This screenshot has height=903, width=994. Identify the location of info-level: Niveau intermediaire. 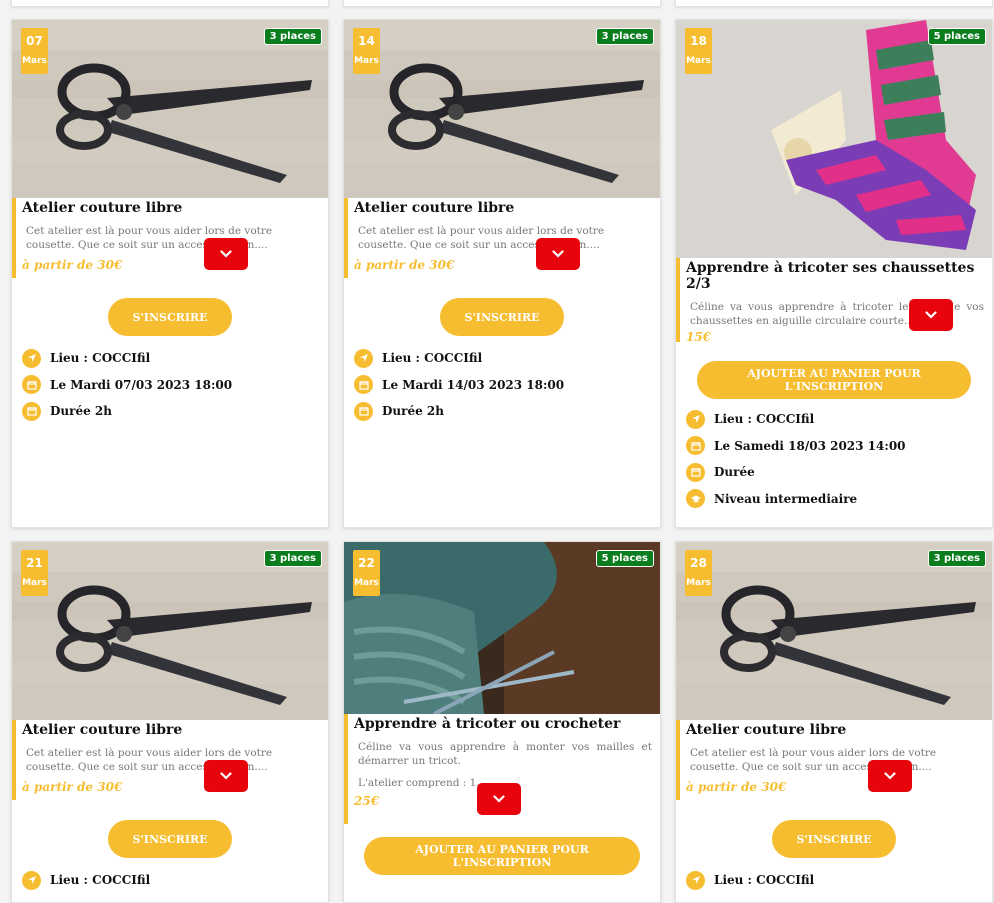
(834, 499).